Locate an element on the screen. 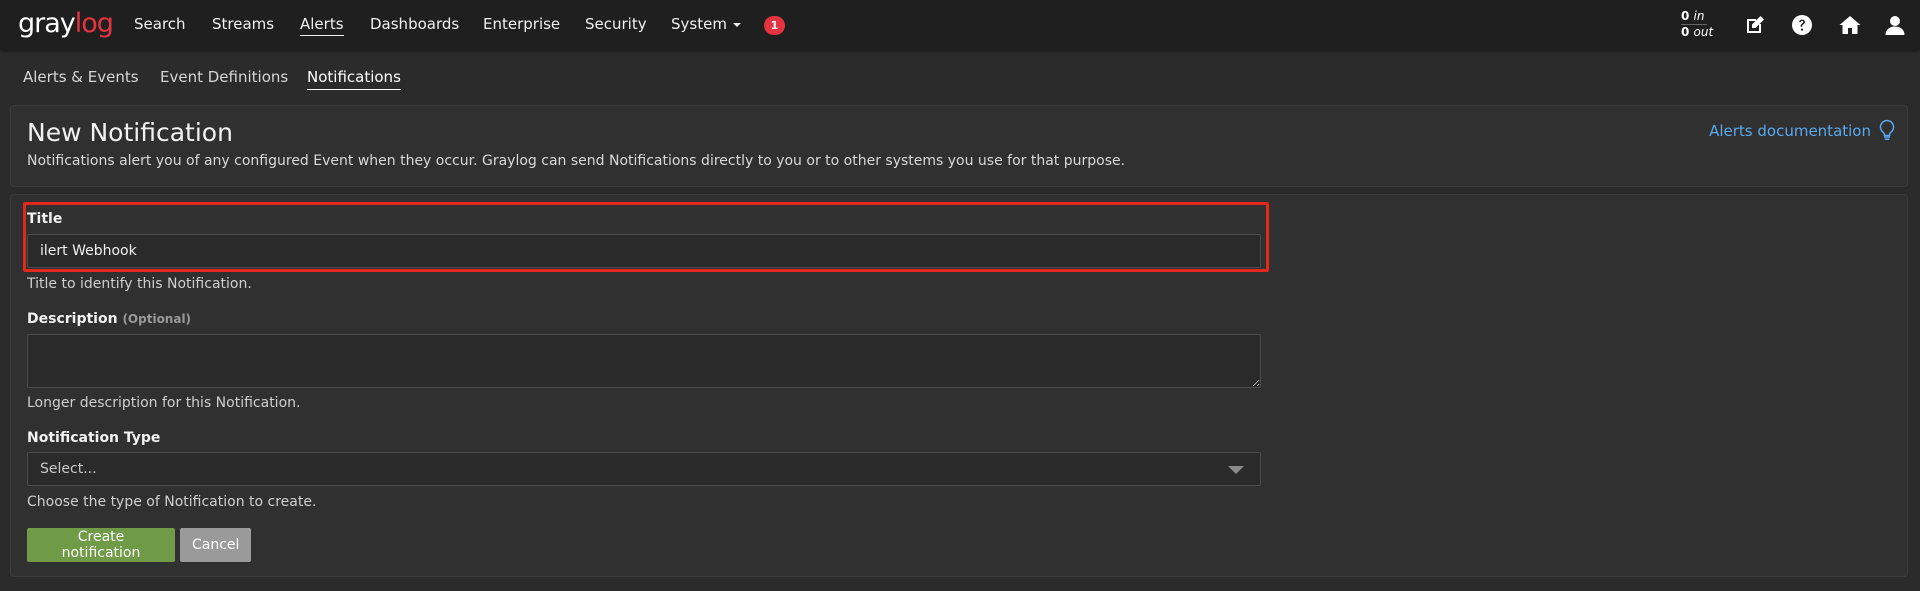  help-icon is located at coordinates (1802, 25).